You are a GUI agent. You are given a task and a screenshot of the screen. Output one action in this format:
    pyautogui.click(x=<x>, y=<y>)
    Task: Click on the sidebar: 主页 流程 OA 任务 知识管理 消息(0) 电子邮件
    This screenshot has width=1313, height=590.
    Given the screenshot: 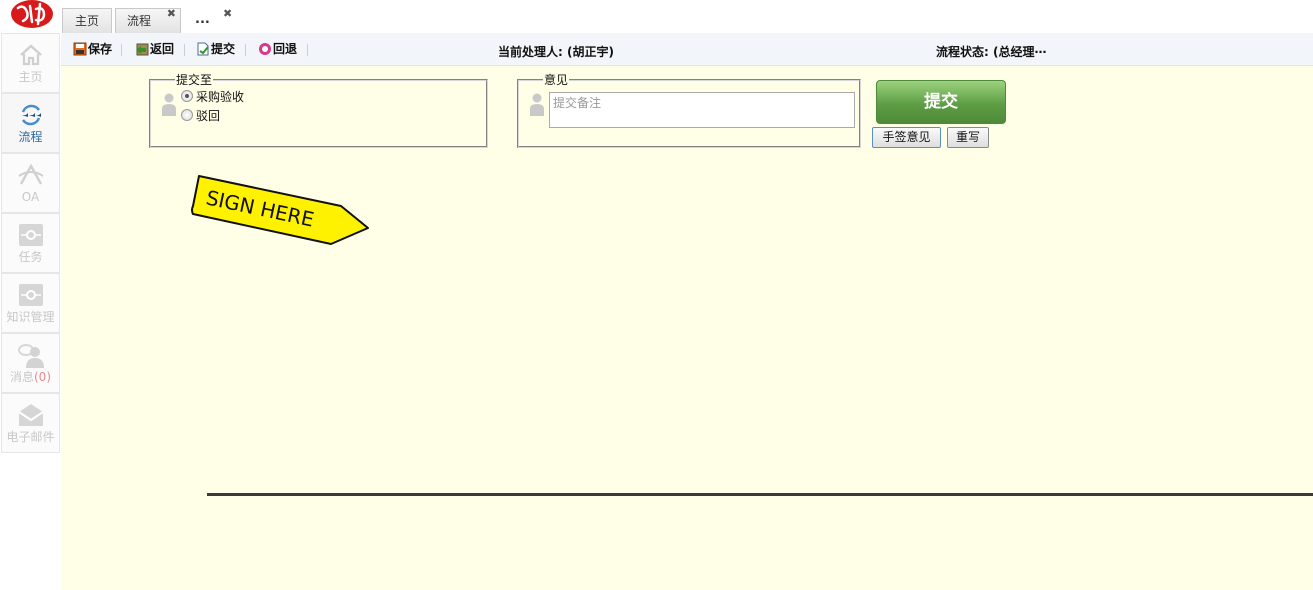 What is the action you would take?
    pyautogui.click(x=30, y=311)
    